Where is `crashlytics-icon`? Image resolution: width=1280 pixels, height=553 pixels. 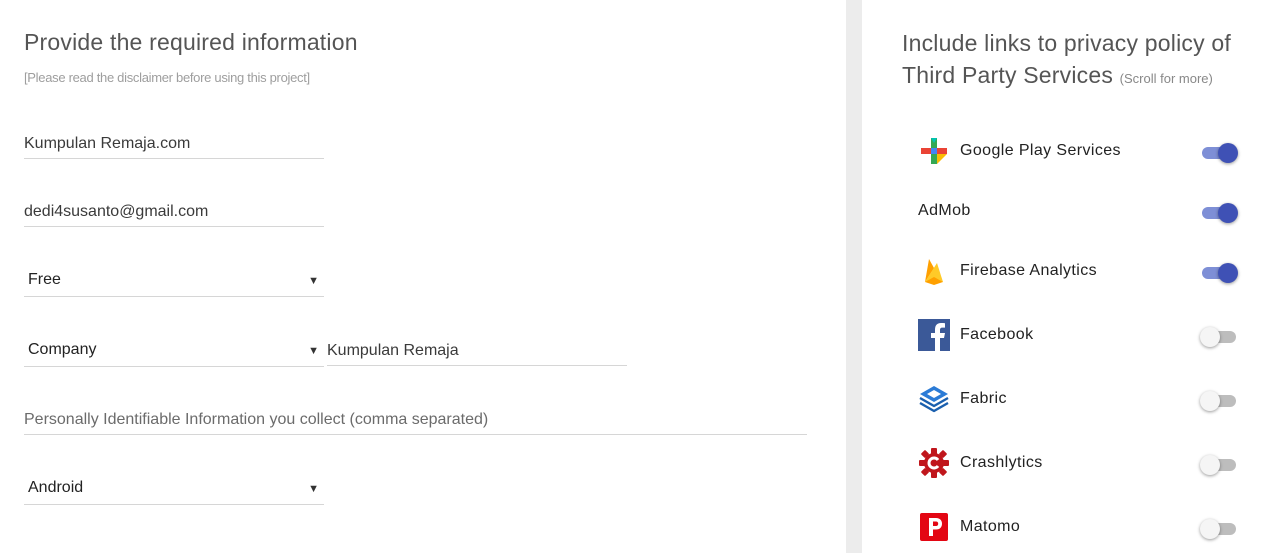 crashlytics-icon is located at coordinates (934, 463).